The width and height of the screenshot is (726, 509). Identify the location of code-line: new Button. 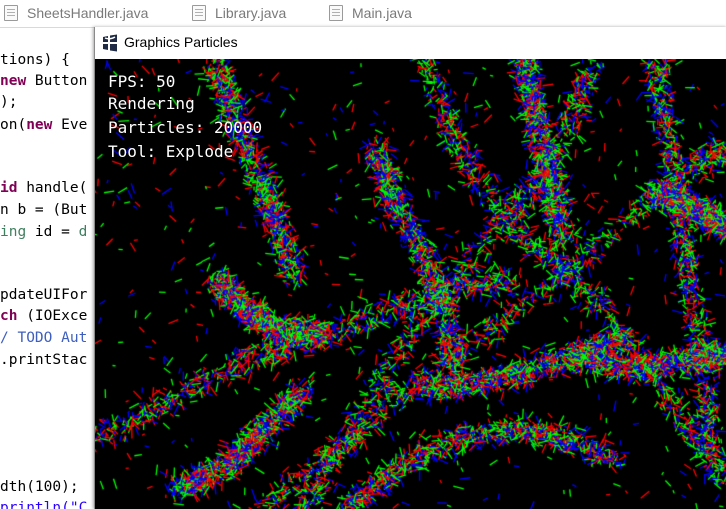
(44, 81).